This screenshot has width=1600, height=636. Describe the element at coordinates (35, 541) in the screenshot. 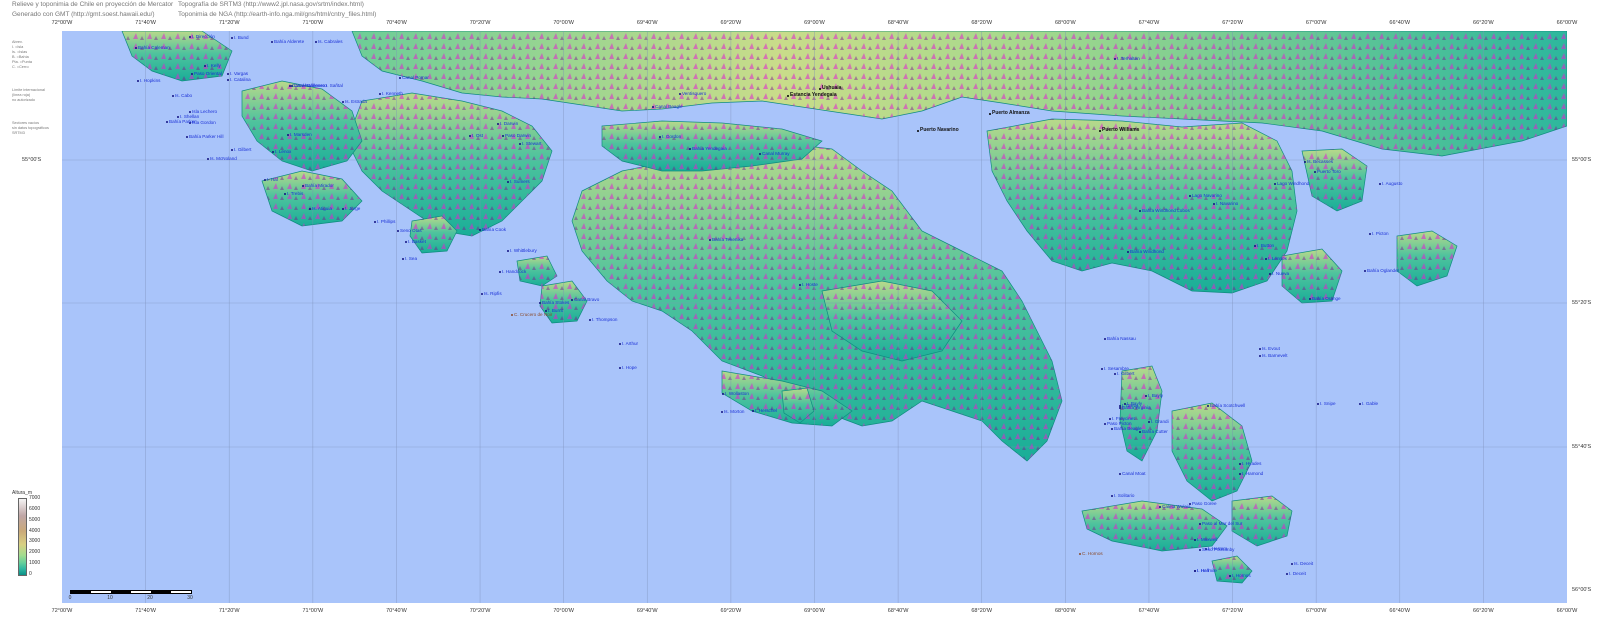

I see `legend-label: 3000` at that location.